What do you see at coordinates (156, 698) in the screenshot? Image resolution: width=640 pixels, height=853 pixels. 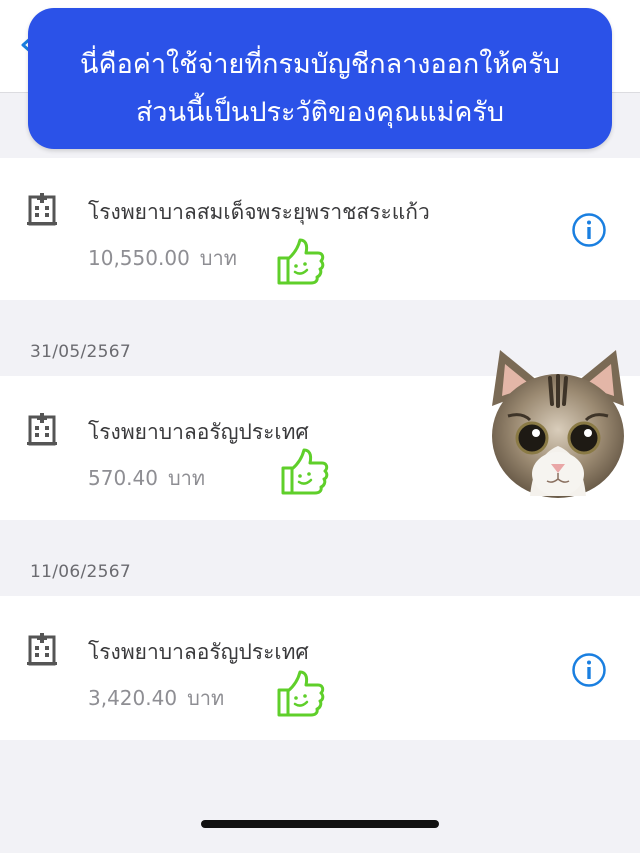 I see `amount-text: 3,420.40 บาท` at bounding box center [156, 698].